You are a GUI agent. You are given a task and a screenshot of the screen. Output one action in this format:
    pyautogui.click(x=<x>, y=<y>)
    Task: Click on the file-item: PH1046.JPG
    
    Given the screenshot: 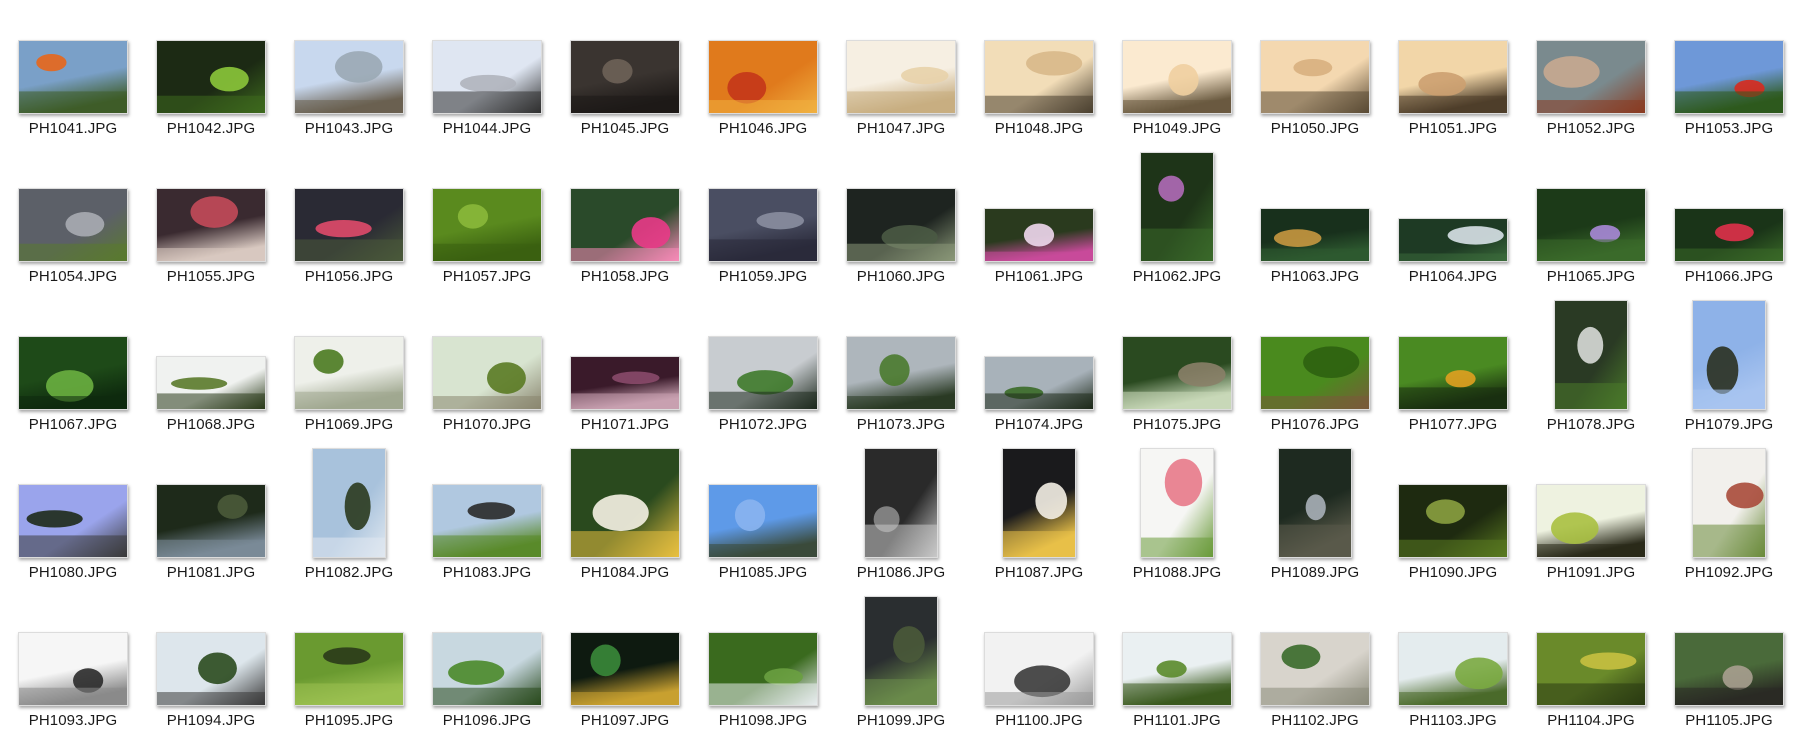 What is the action you would take?
    pyautogui.click(x=763, y=74)
    